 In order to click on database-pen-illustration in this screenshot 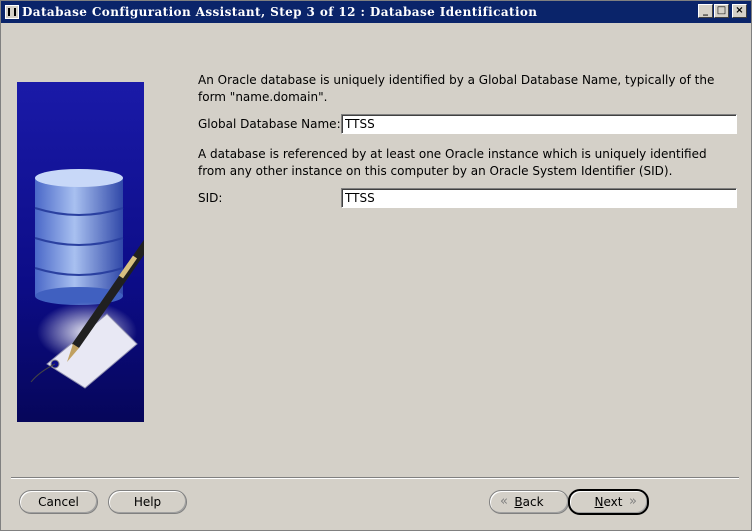, I will do `click(92, 252)`.